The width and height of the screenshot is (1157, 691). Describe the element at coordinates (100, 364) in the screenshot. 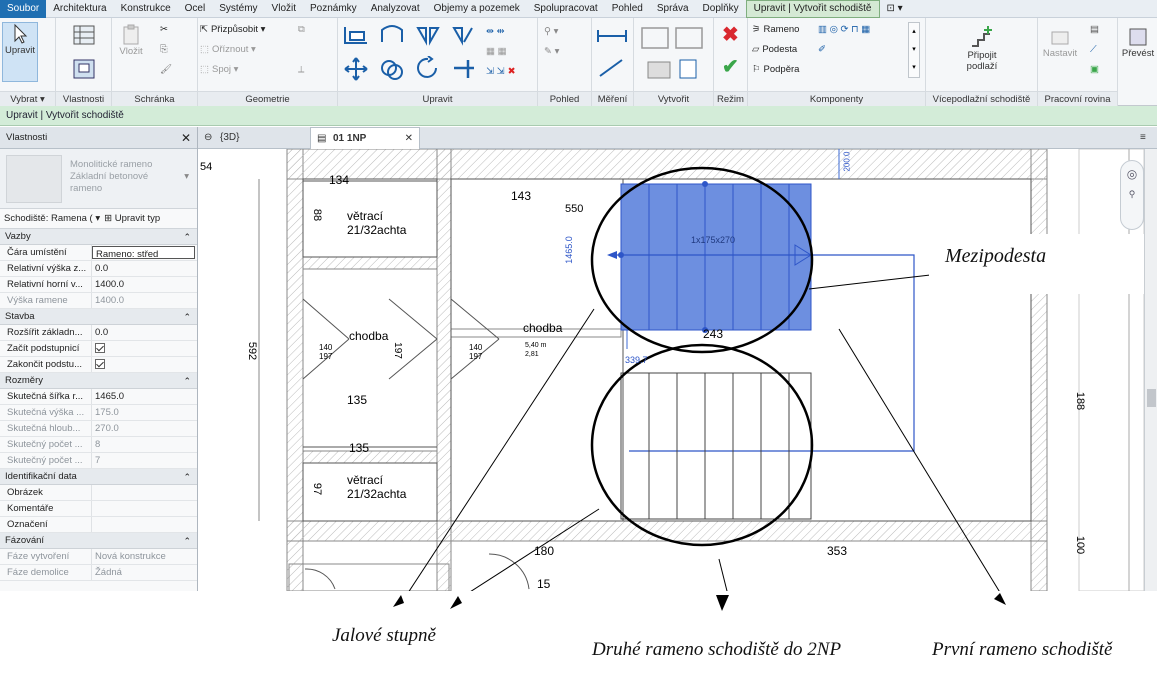

I see `end-riser-checkbox` at that location.